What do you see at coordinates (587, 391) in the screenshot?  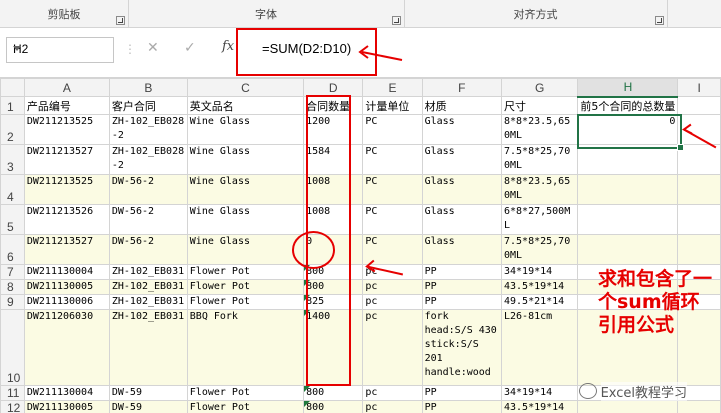 I see `wechat-icon` at bounding box center [587, 391].